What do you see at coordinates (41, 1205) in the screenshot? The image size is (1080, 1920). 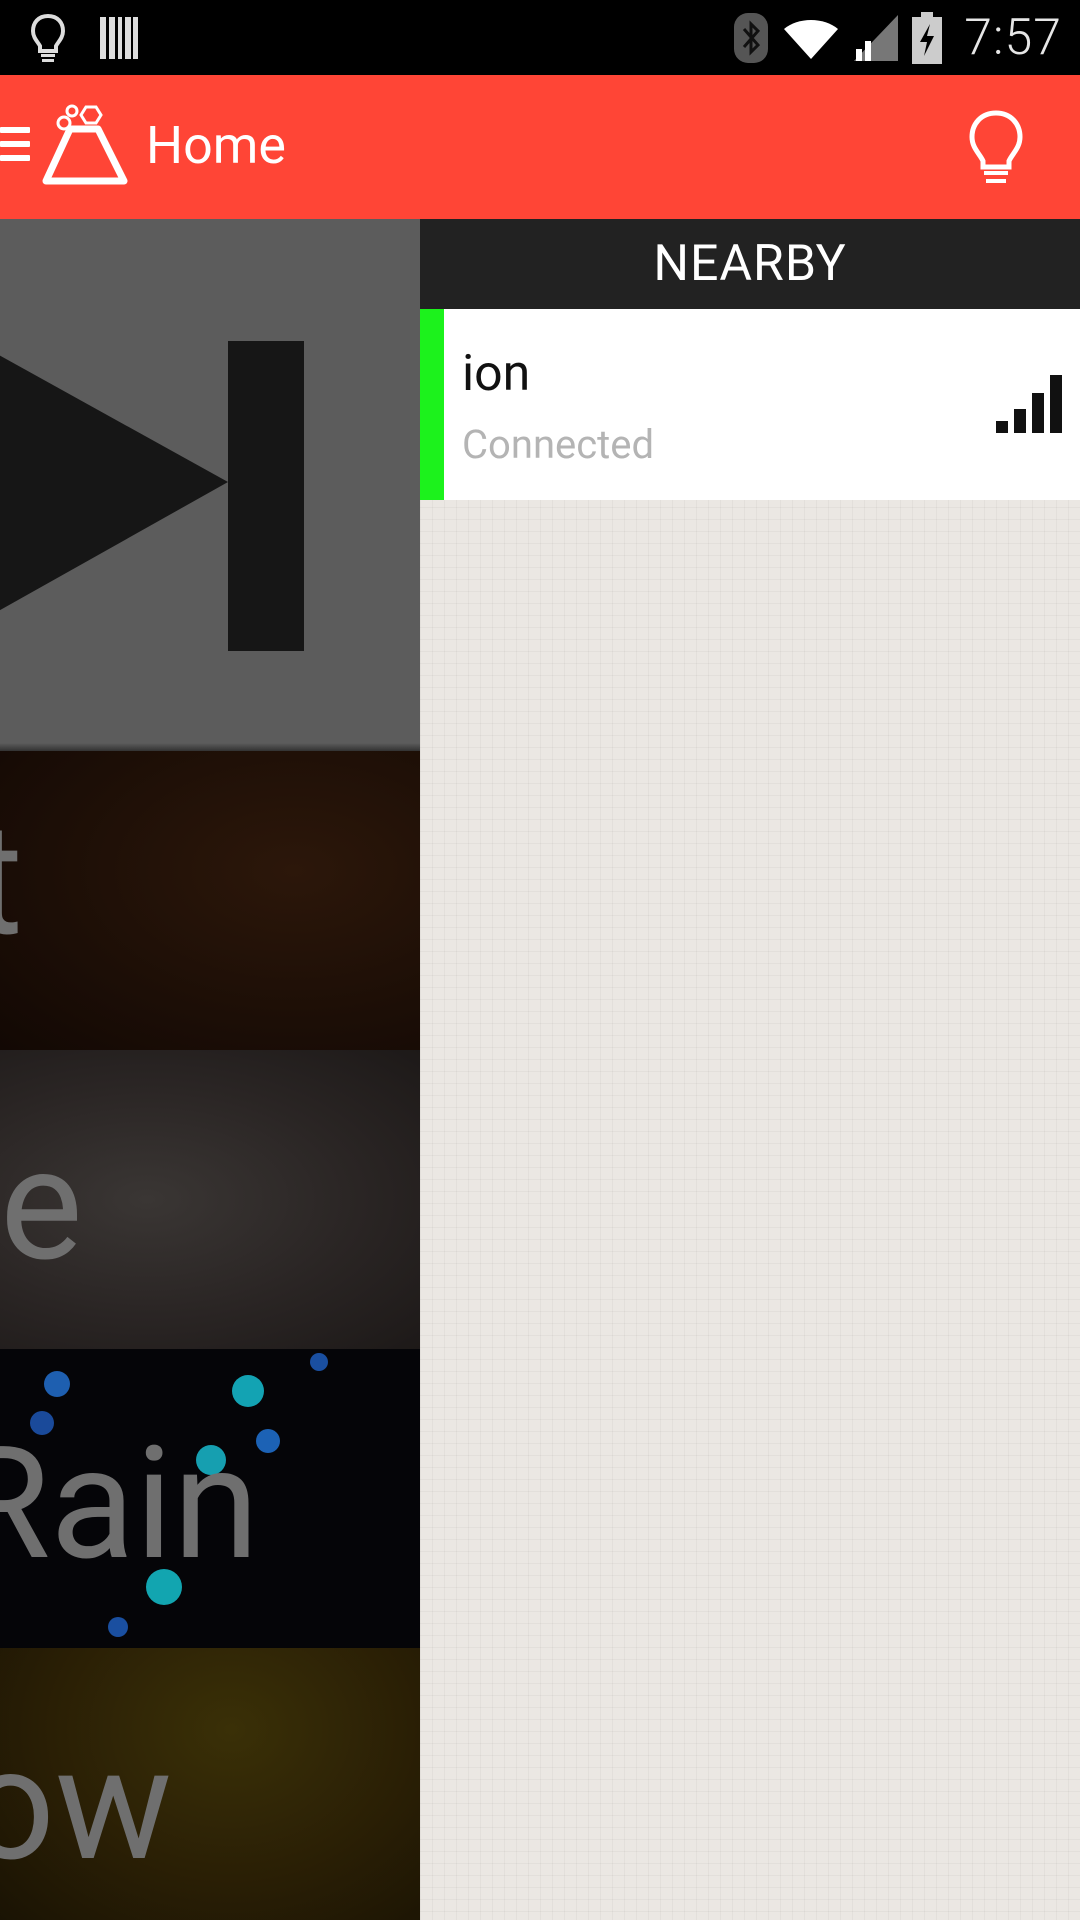 I see `tile-label: e` at bounding box center [41, 1205].